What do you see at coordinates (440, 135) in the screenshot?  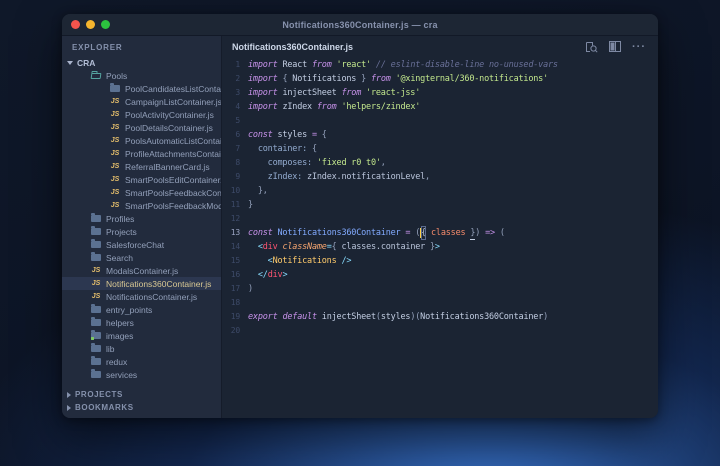 I see `code-line: 6 const styles = {` at bounding box center [440, 135].